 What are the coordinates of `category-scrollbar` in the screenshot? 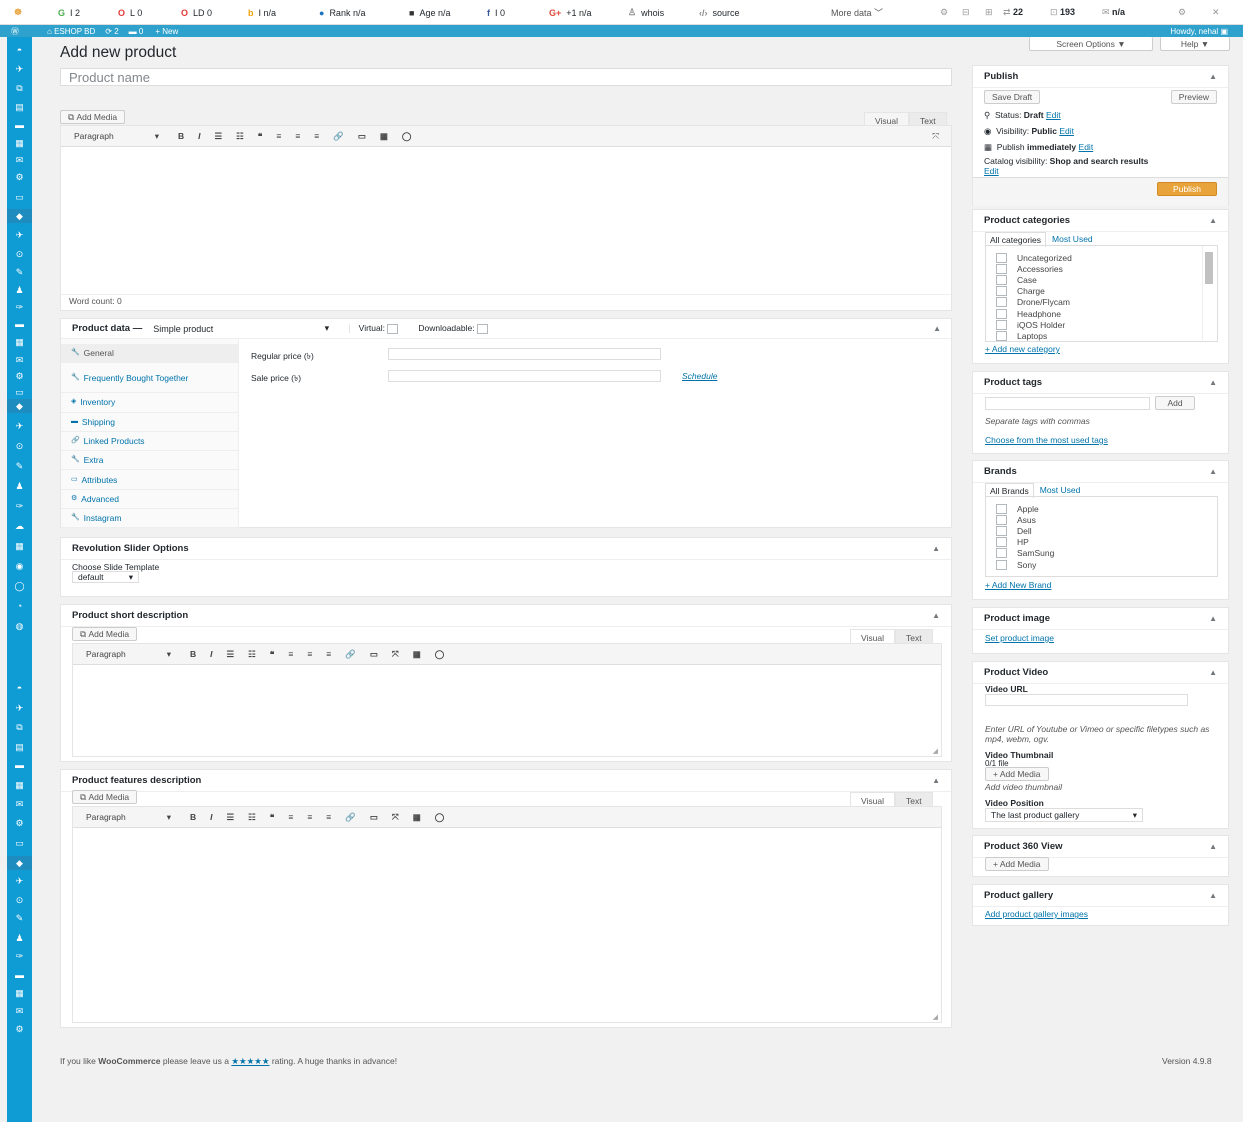 It's located at (1208, 293).